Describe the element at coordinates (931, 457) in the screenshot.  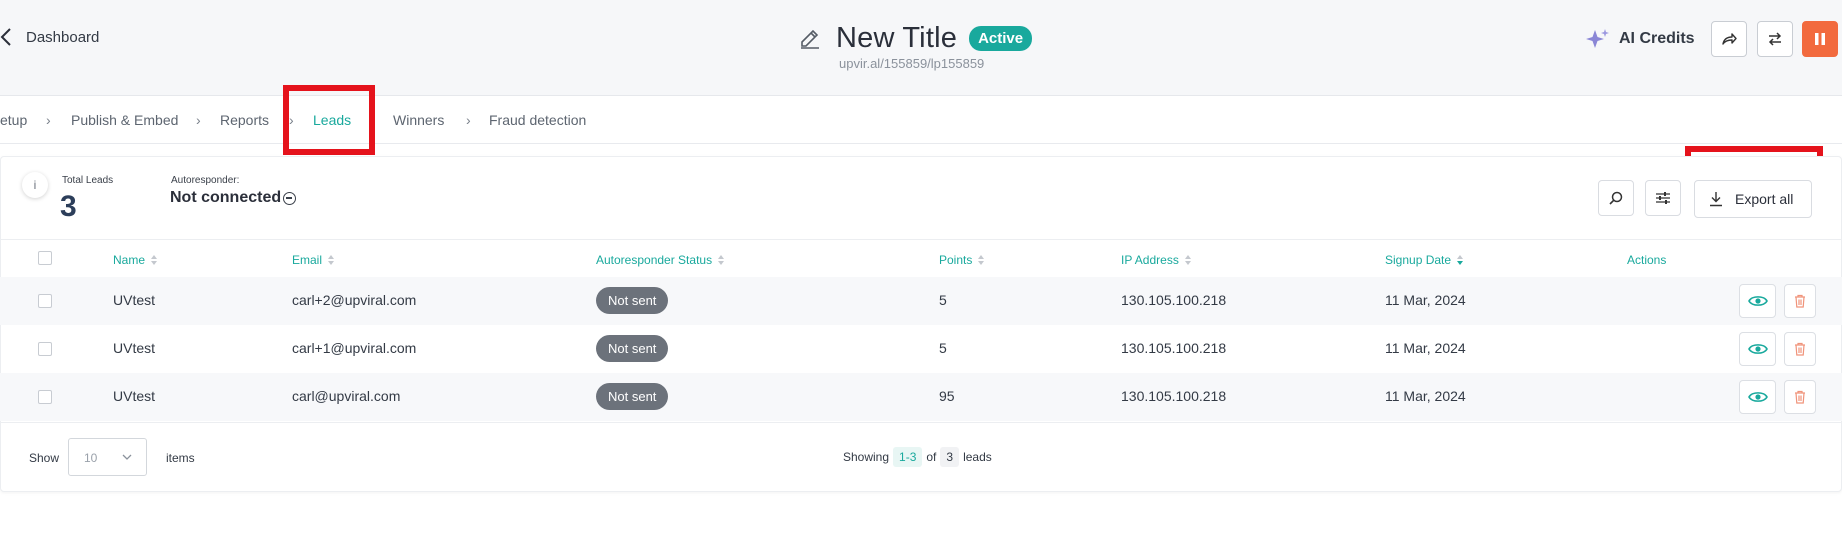
I see `of-label: of` at that location.